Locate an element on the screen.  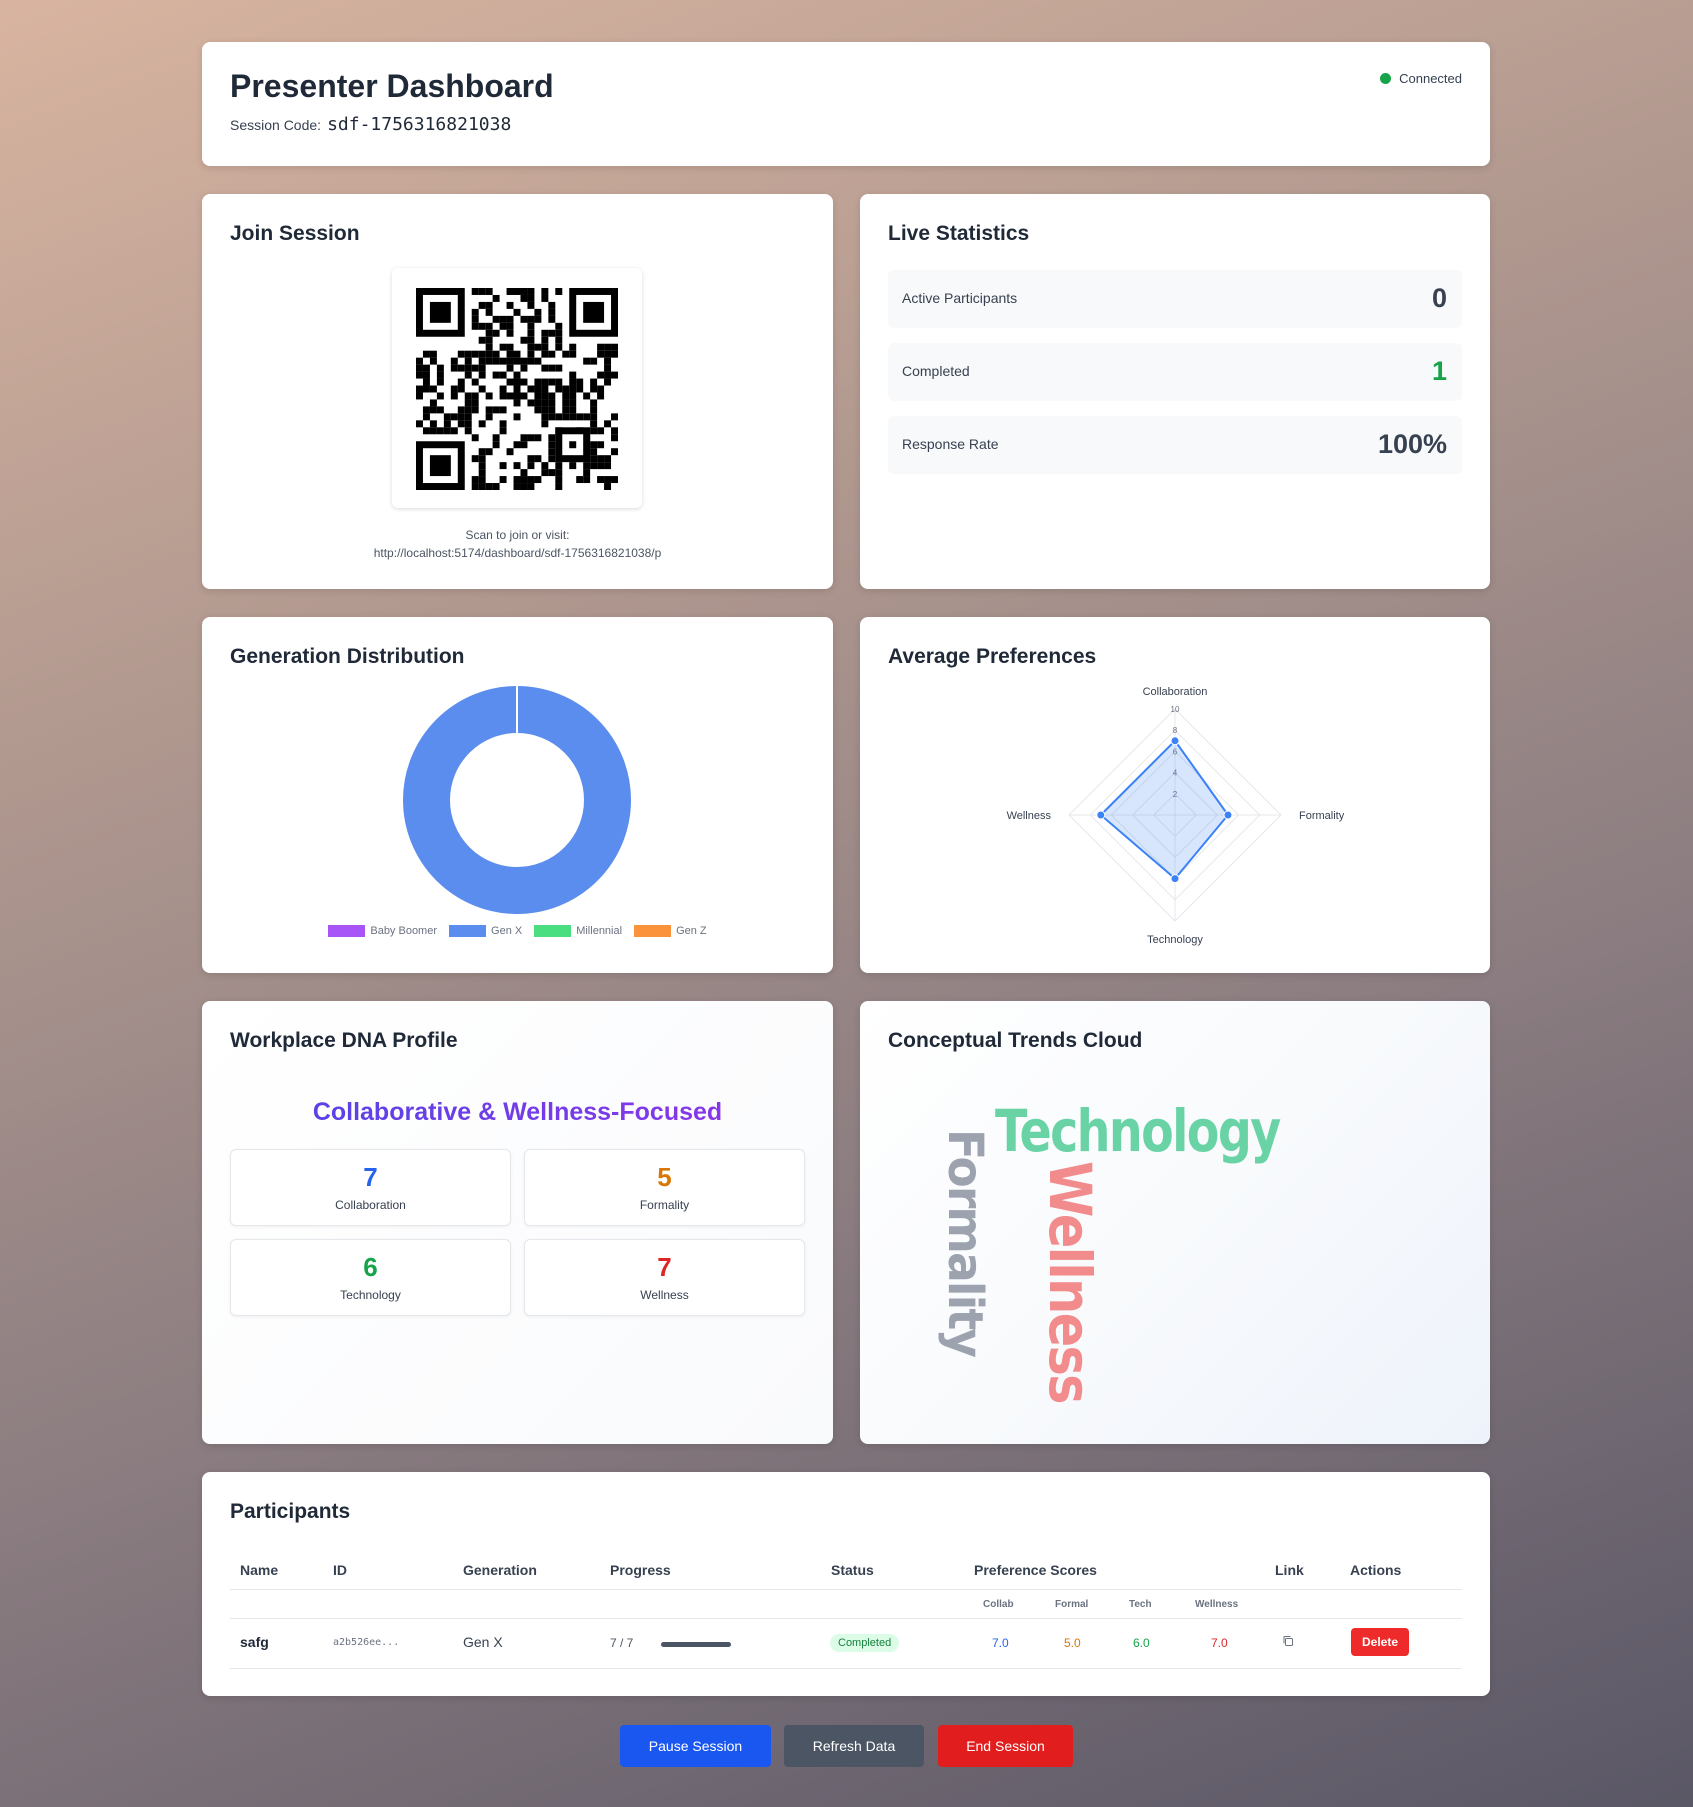
legend-item-baby-boomer: Baby Boomer is located at coordinates (382, 931).